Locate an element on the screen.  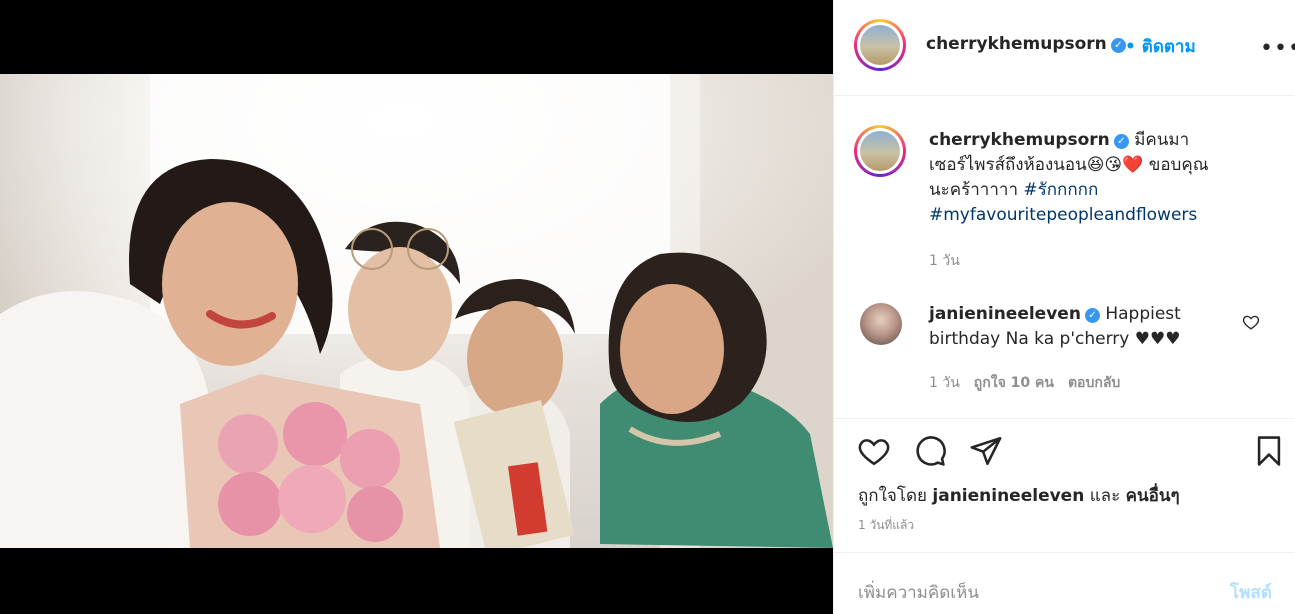
add-comment-bar: เพิ่มความคิดเห็น โพสต์ is located at coordinates (1064, 583).